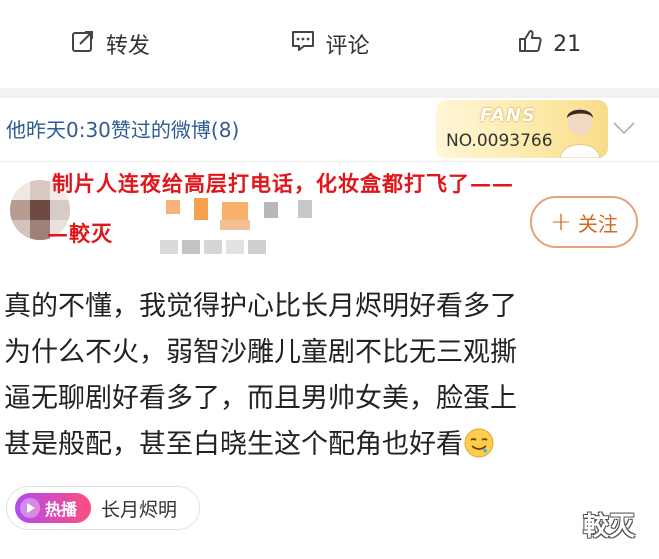  What do you see at coordinates (329, 93) in the screenshot?
I see `section-divider` at bounding box center [329, 93].